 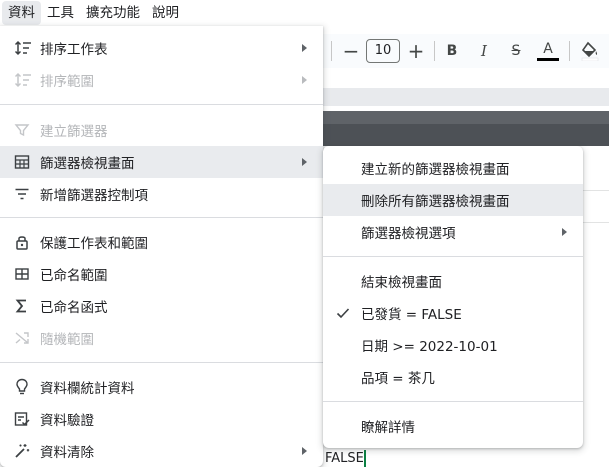 I want to click on filter-view-icon, so click(x=20, y=162).